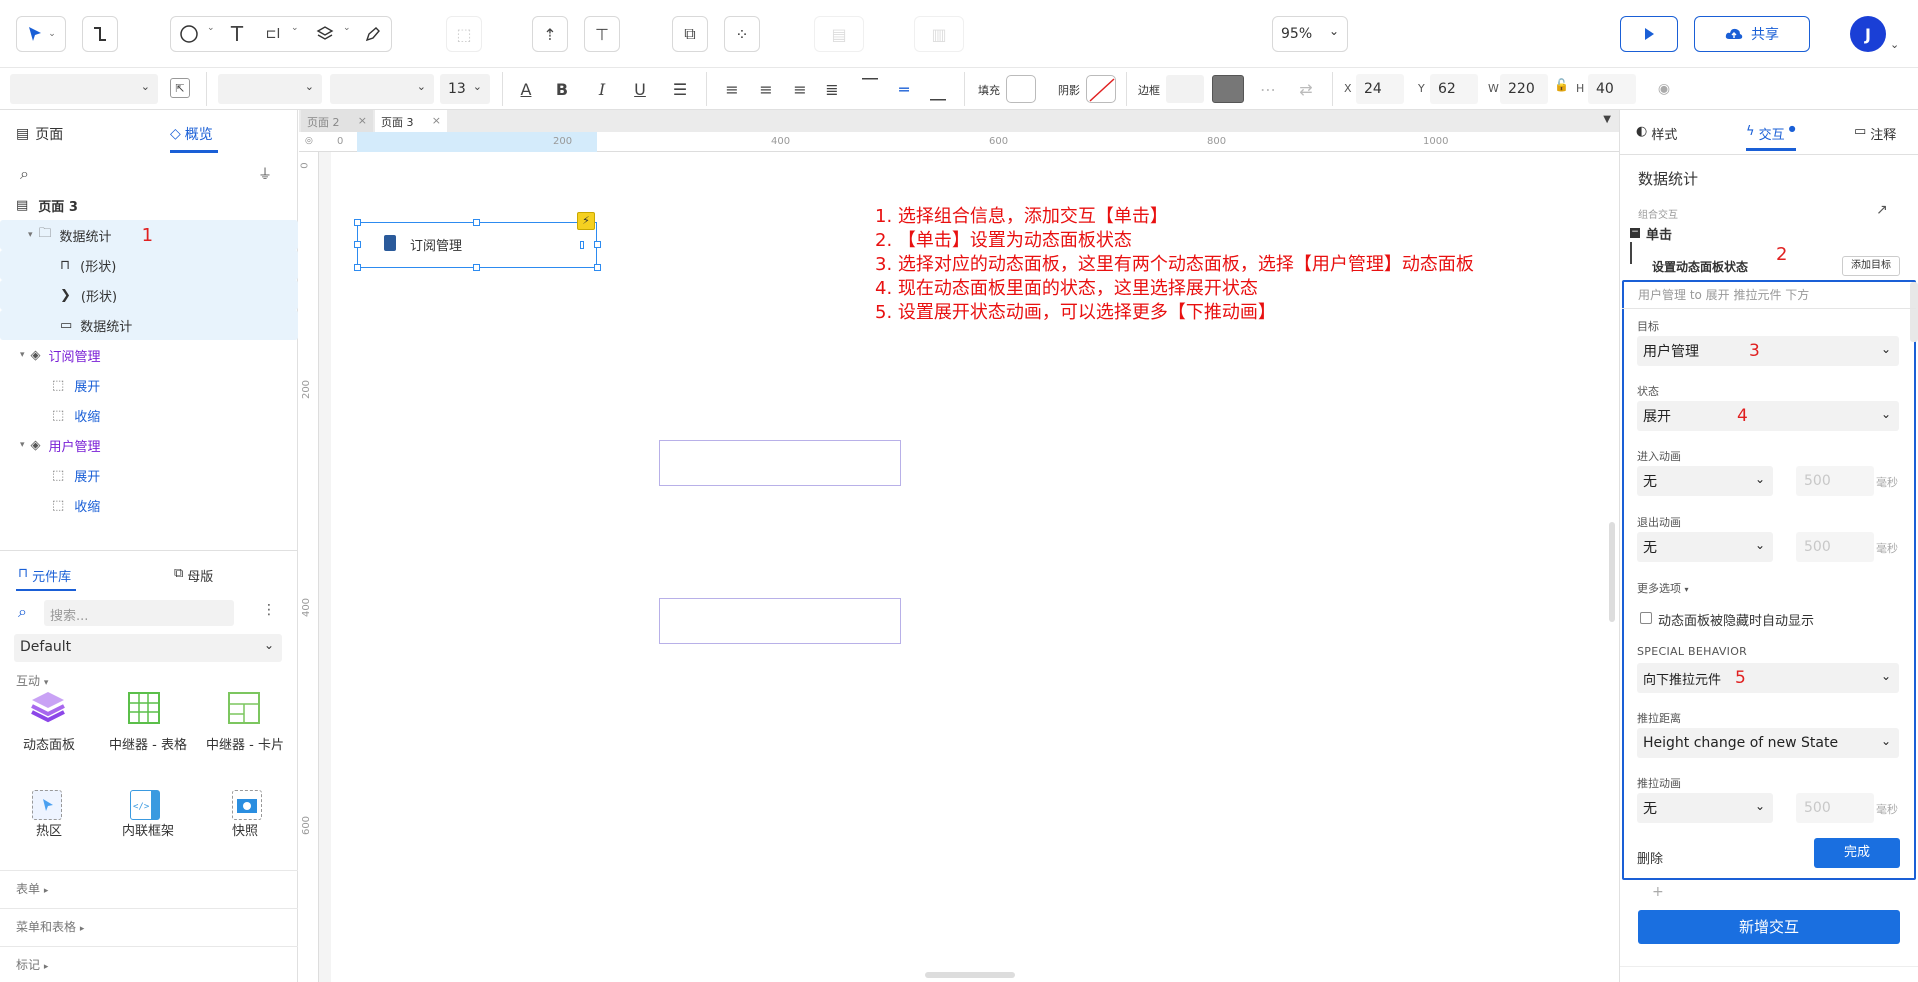  Describe the element at coordinates (189, 34) in the screenshot. I see `ellipse-tool-icon` at that location.